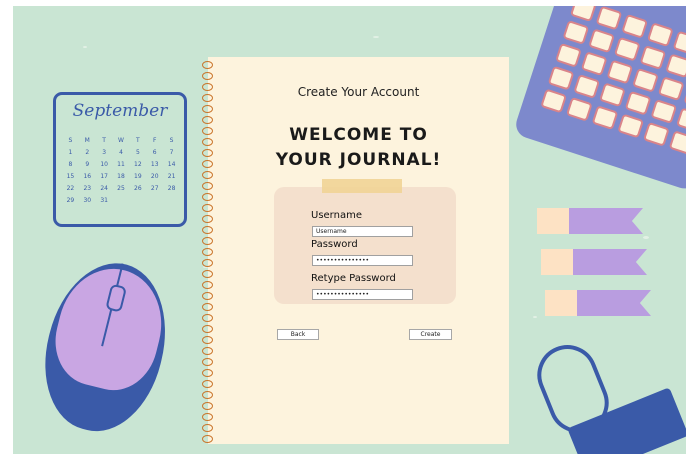 This screenshot has width=693, height=460. What do you see at coordinates (154, 152) in the screenshot?
I see `calendar-day: 6` at bounding box center [154, 152].